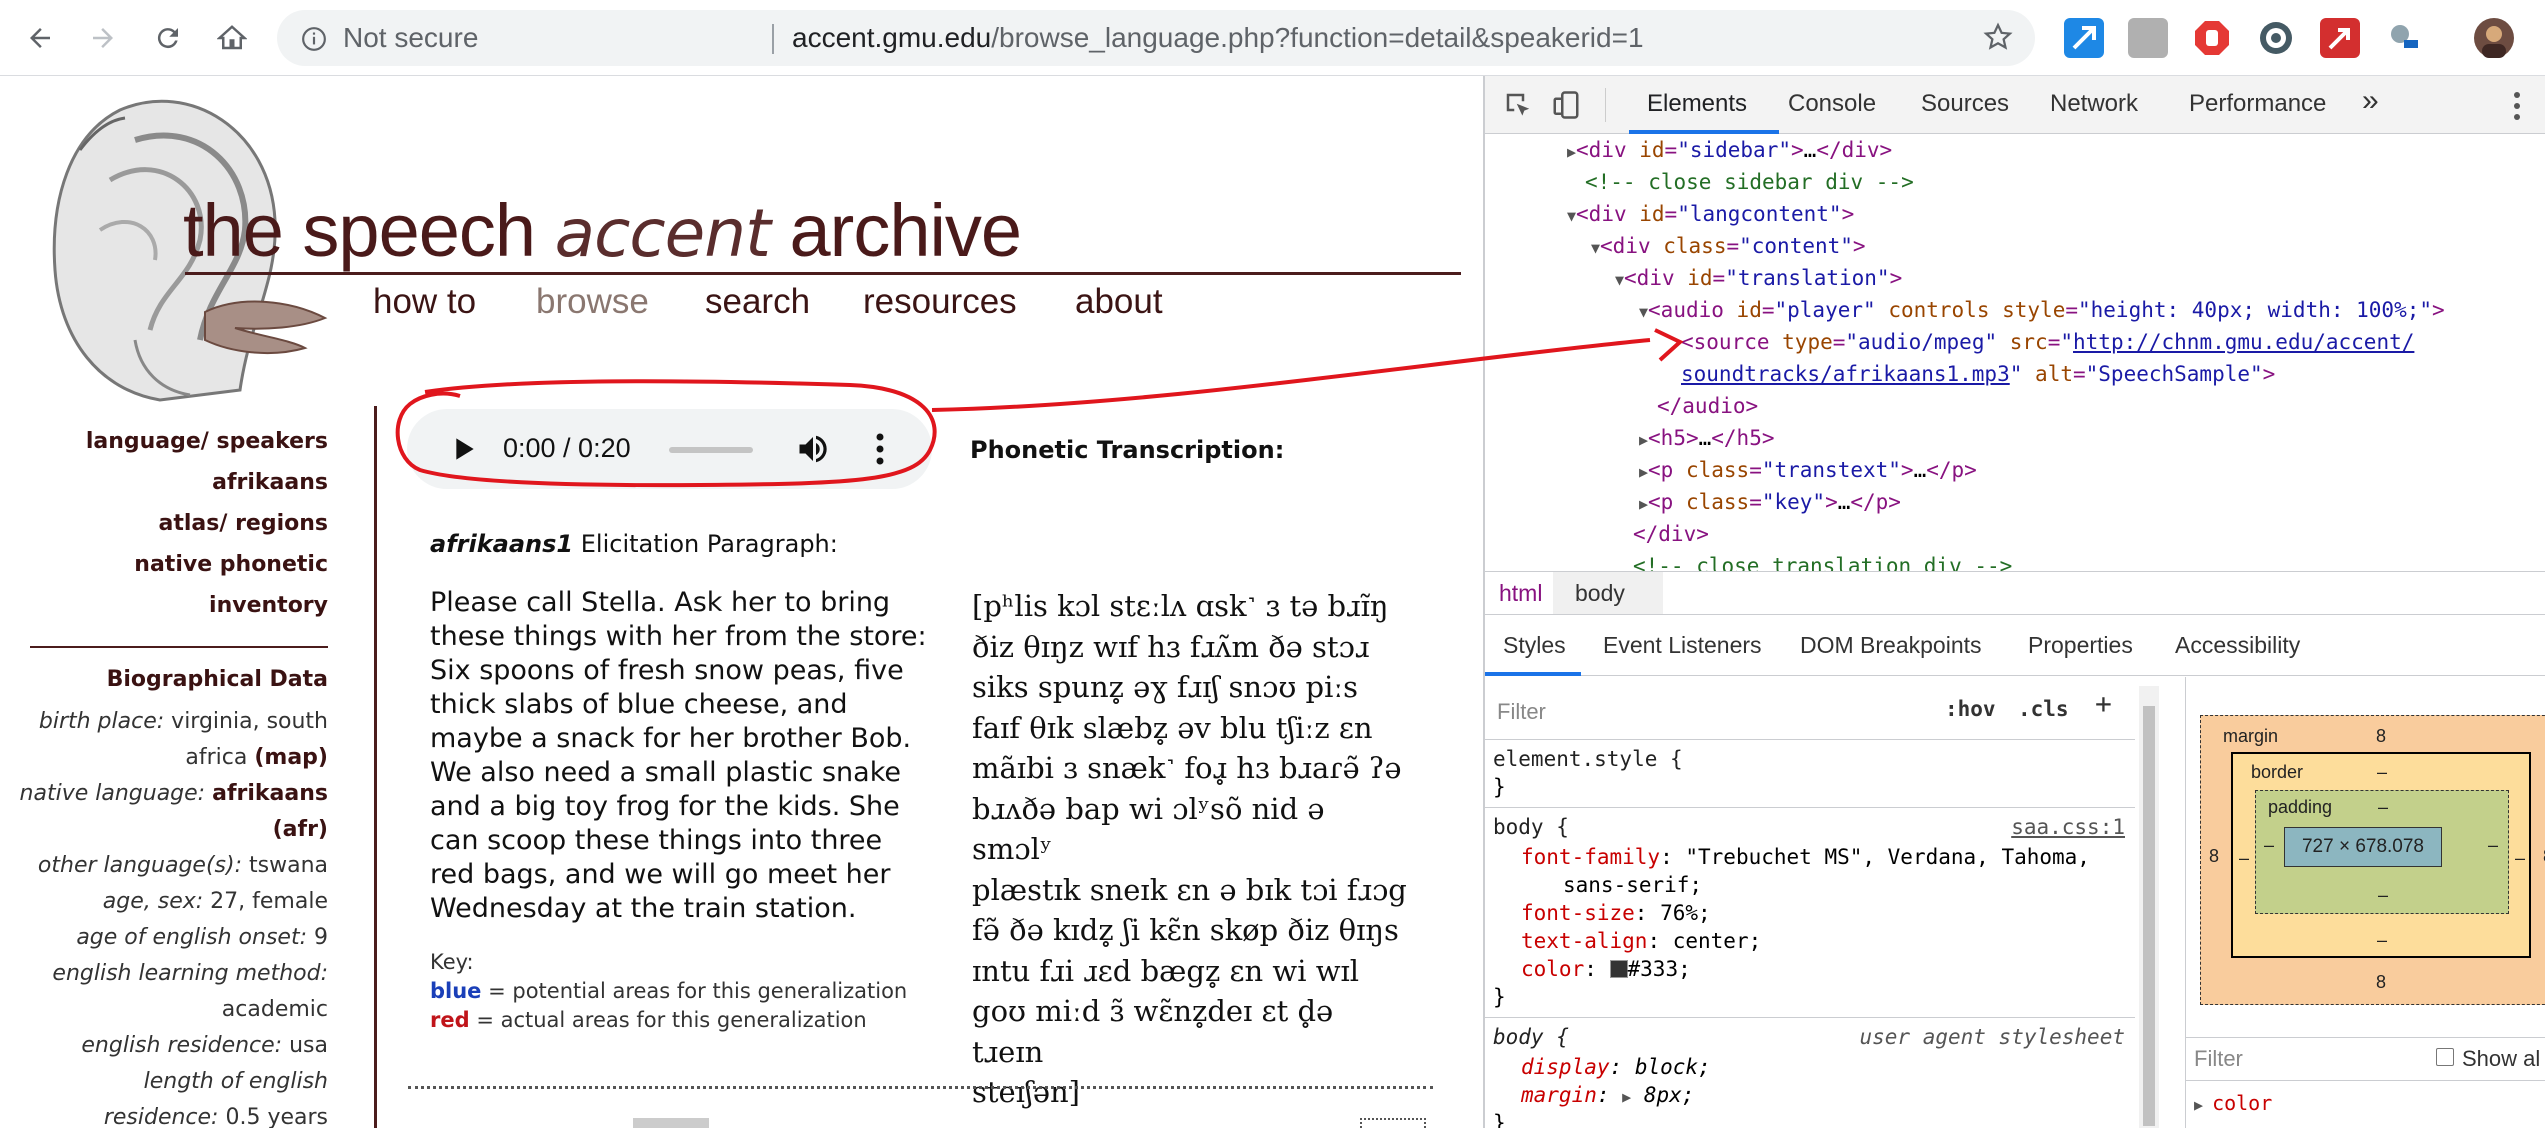 The image size is (2545, 1128). What do you see at coordinates (291, 757) in the screenshot?
I see `map-link: (map)` at bounding box center [291, 757].